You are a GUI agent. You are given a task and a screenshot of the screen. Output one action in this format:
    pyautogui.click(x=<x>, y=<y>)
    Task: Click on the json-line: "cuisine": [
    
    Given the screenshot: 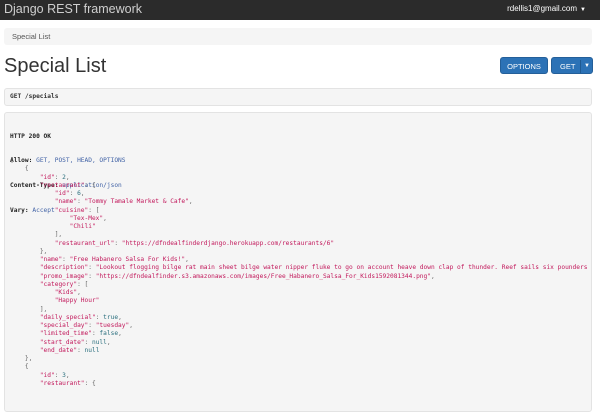 What is the action you would take?
    pyautogui.click(x=300, y=210)
    